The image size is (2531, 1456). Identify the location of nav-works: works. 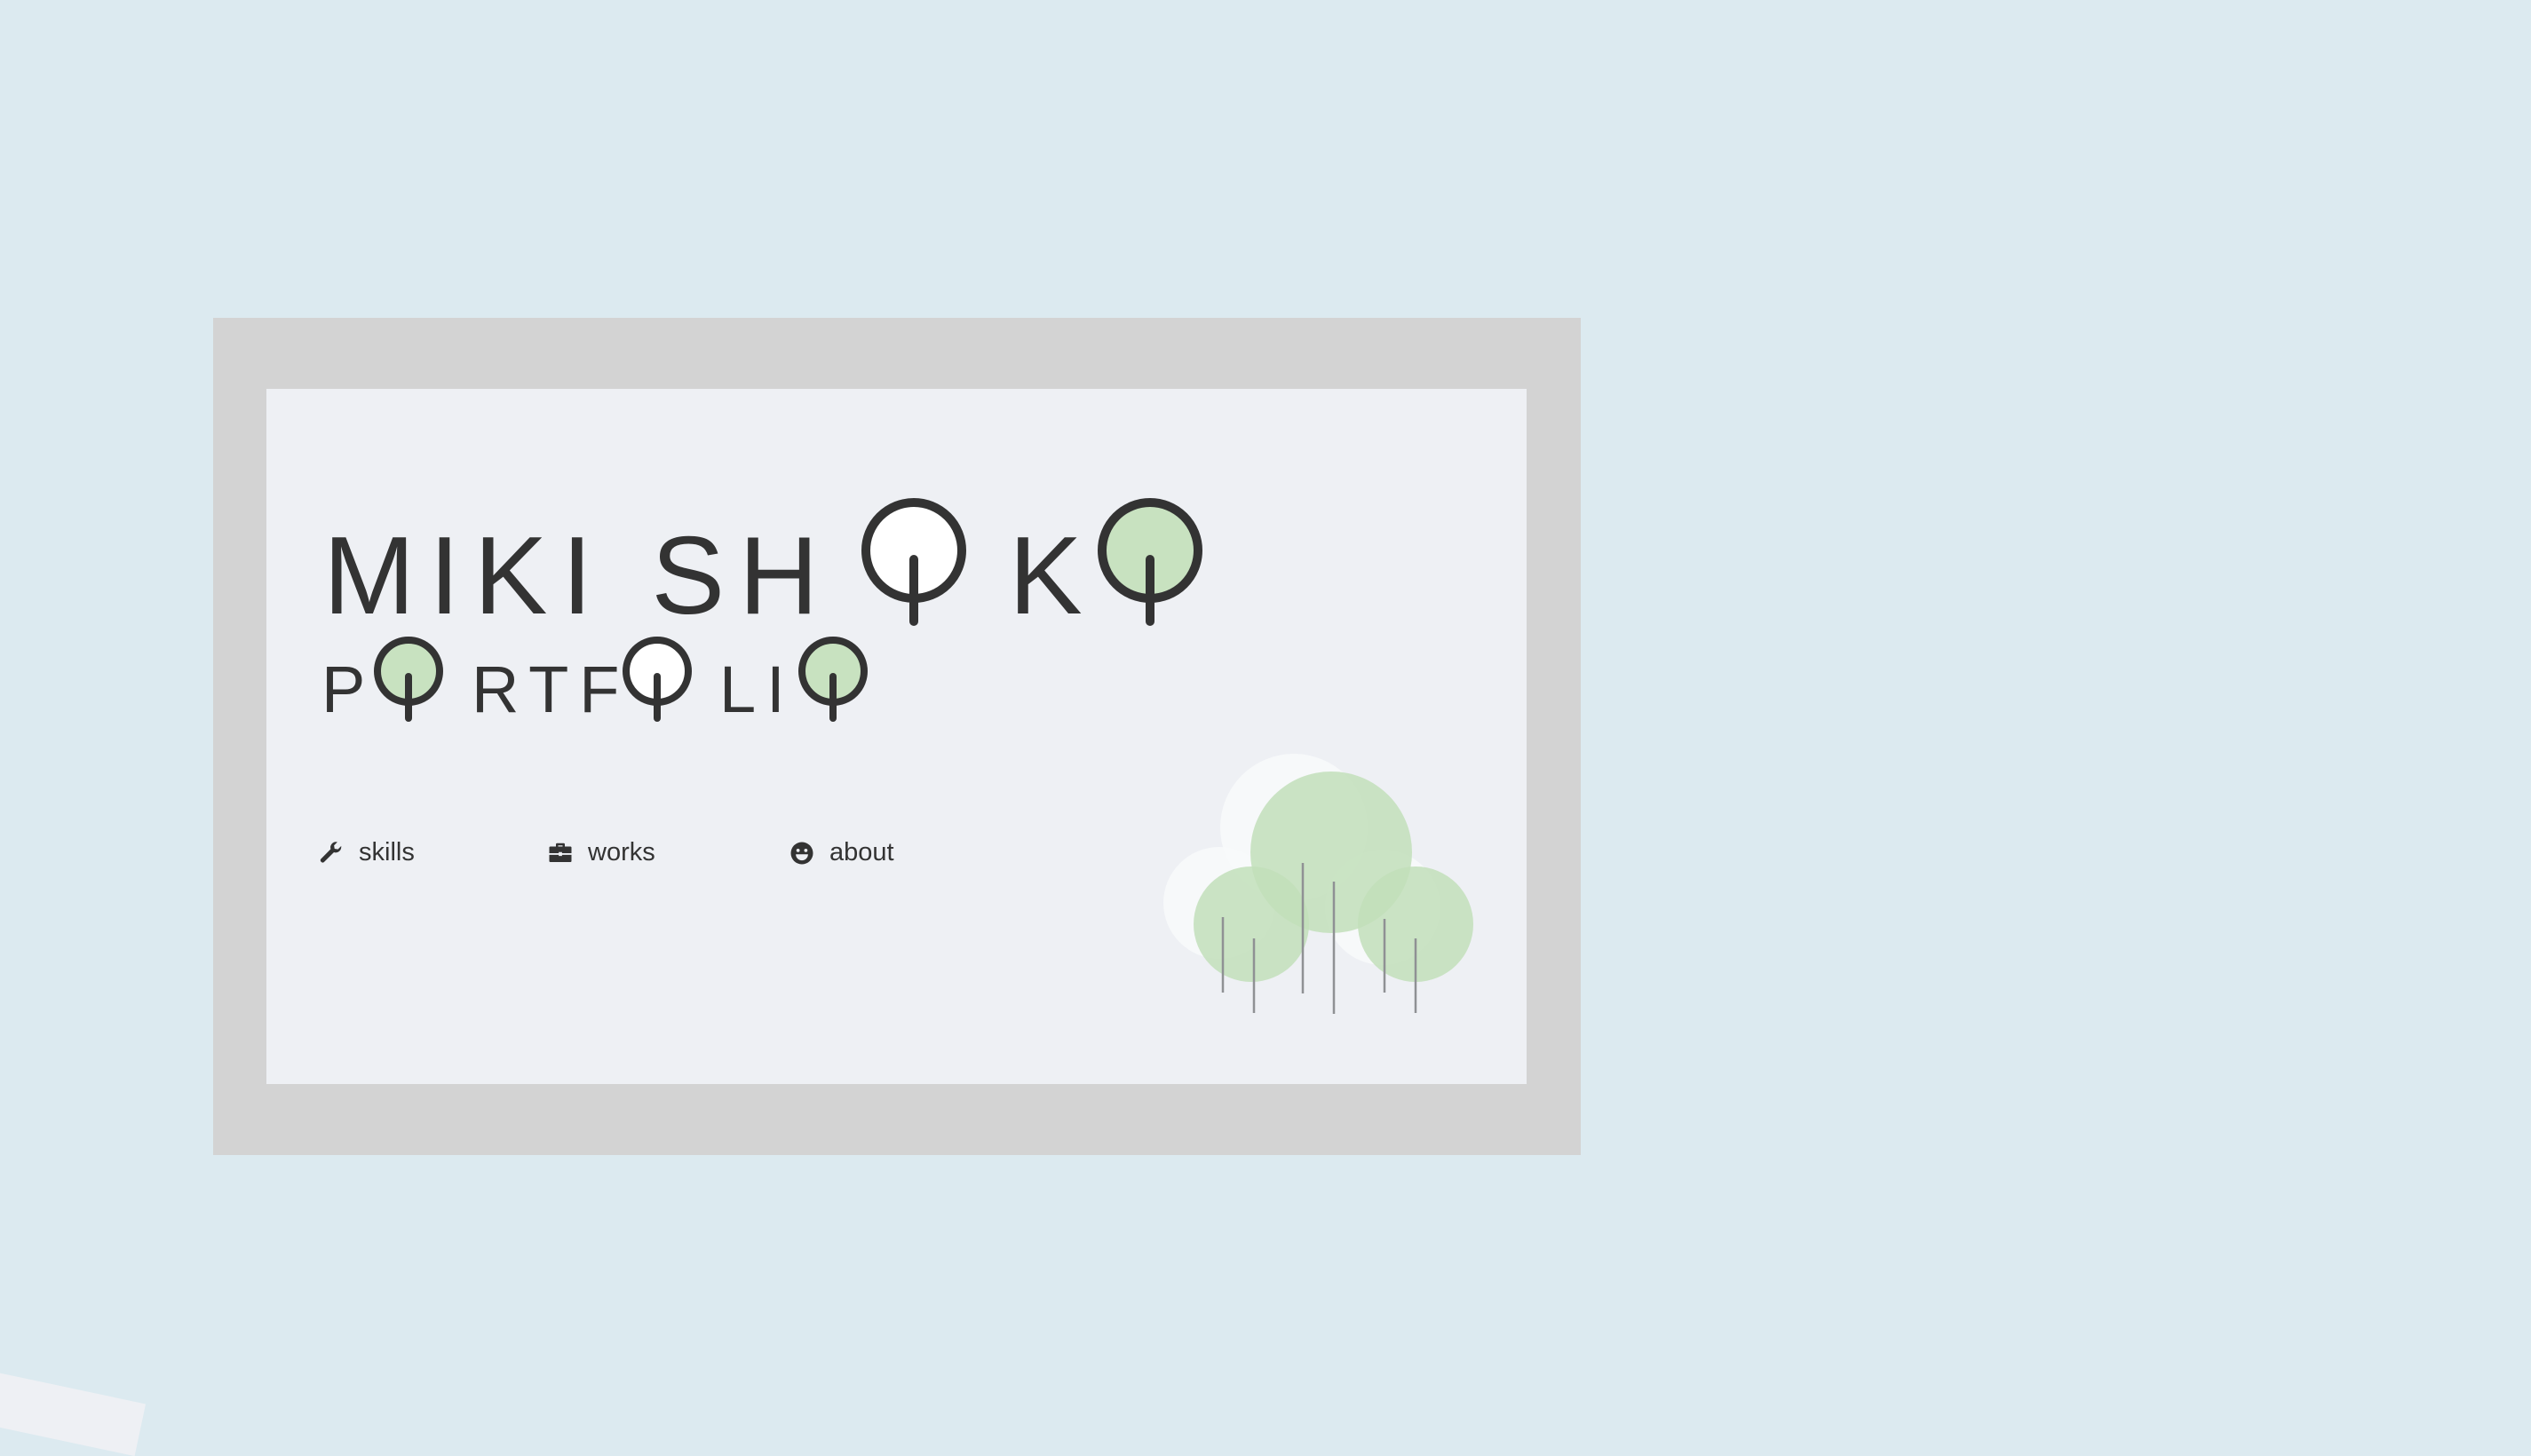
(601, 852).